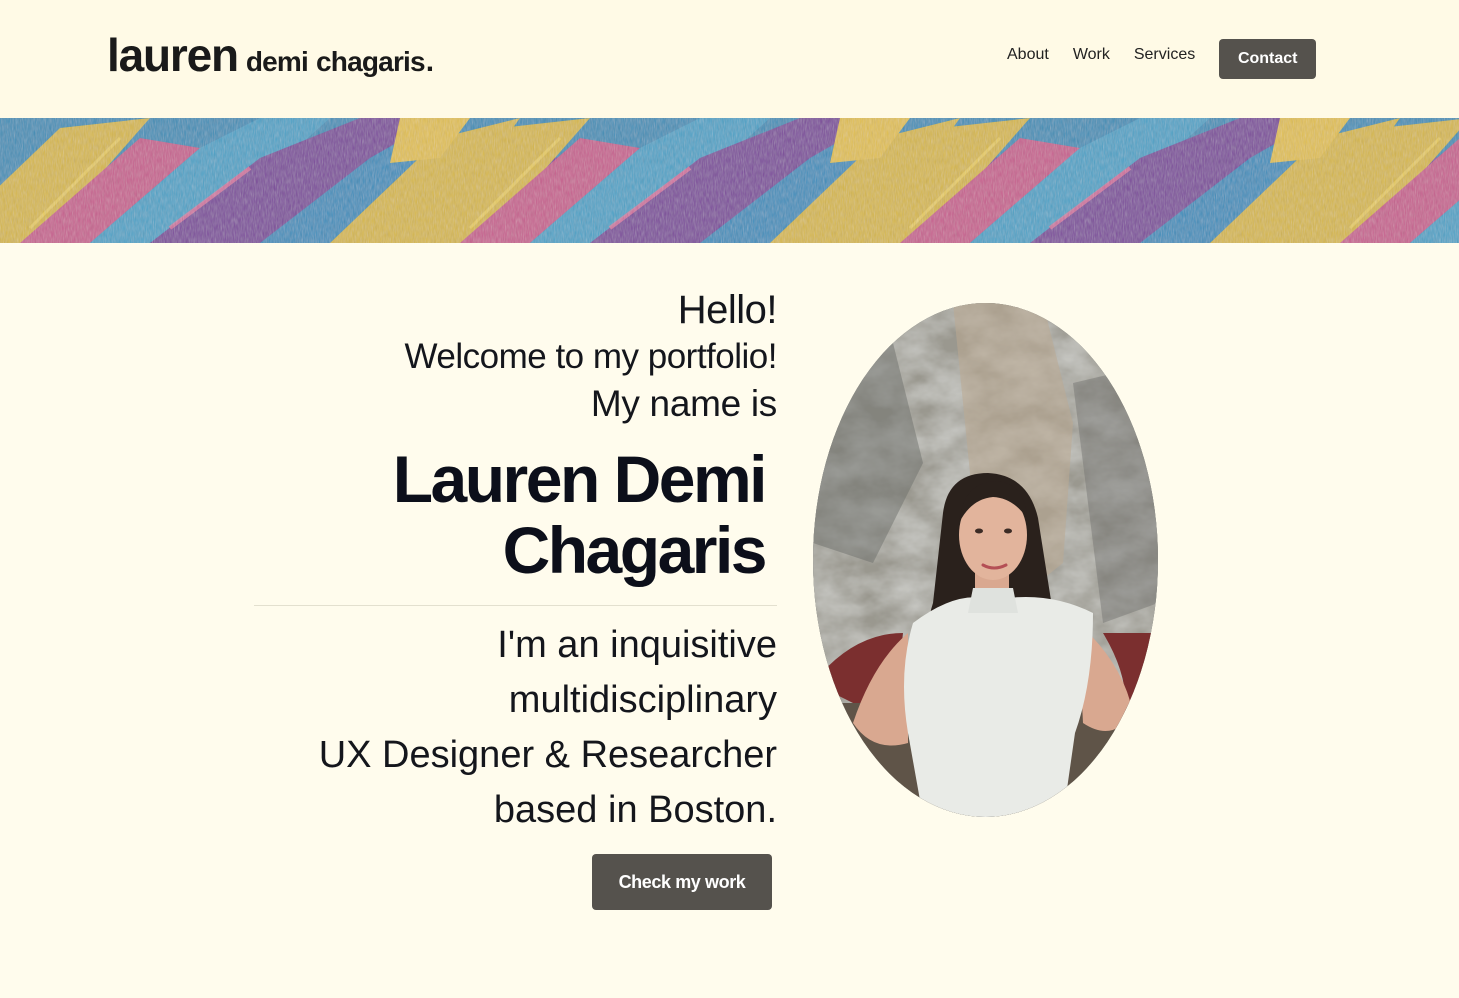  I want to click on hero-intro: My name is, so click(683, 403).